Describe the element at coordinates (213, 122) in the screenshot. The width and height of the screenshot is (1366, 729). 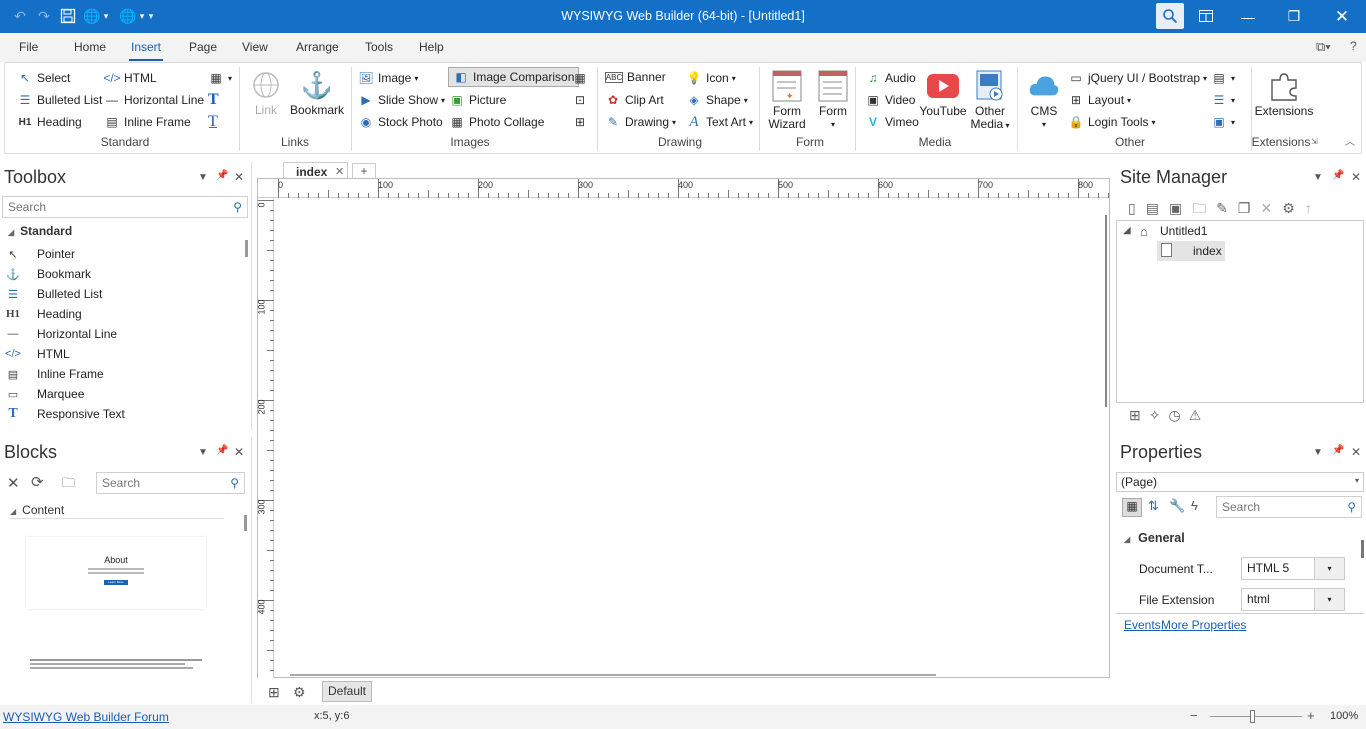
I see `responsive-text-icon: T̲` at that location.